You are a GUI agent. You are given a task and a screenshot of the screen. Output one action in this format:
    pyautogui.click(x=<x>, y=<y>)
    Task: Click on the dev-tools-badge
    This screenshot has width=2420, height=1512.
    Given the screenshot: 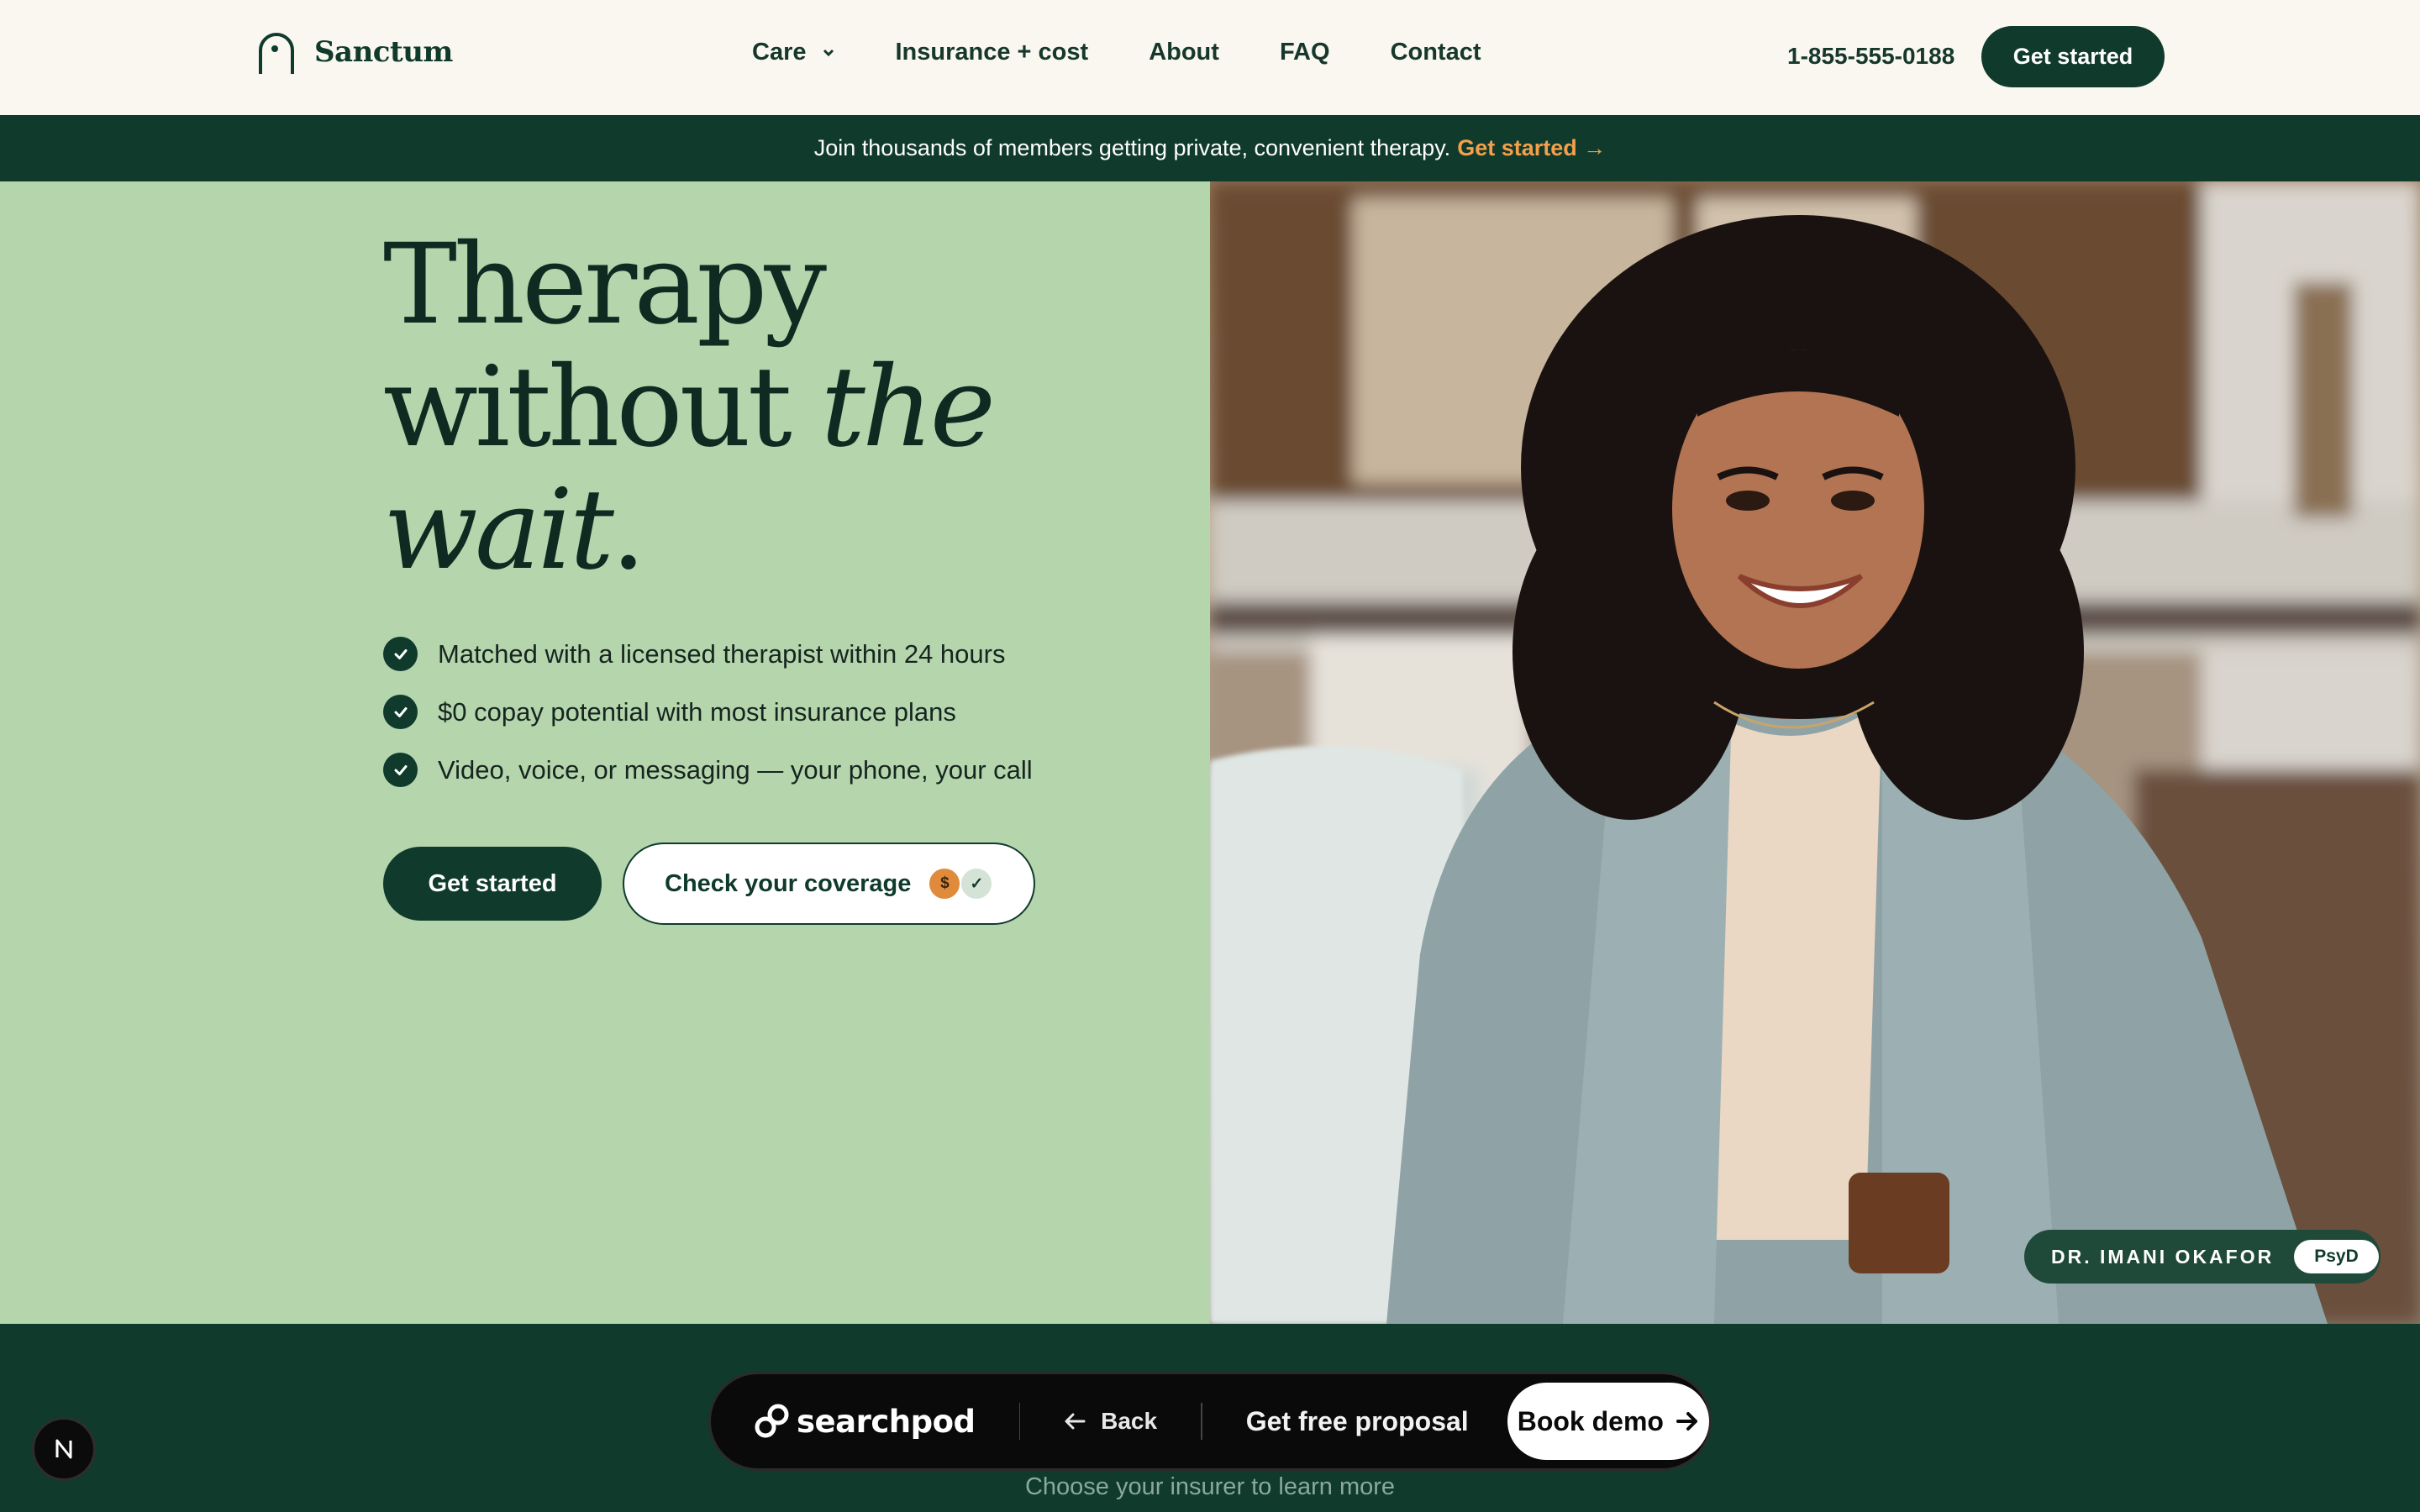 What is the action you would take?
    pyautogui.click(x=64, y=1449)
    